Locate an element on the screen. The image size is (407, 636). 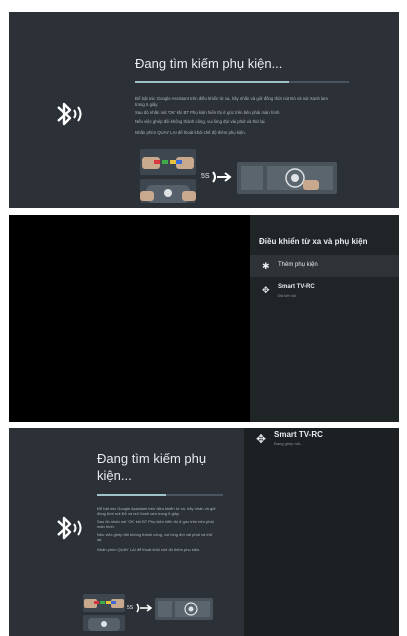
menu-item-add-accessory: ✱ Thêm phụ kiện is located at coordinates (324, 266).